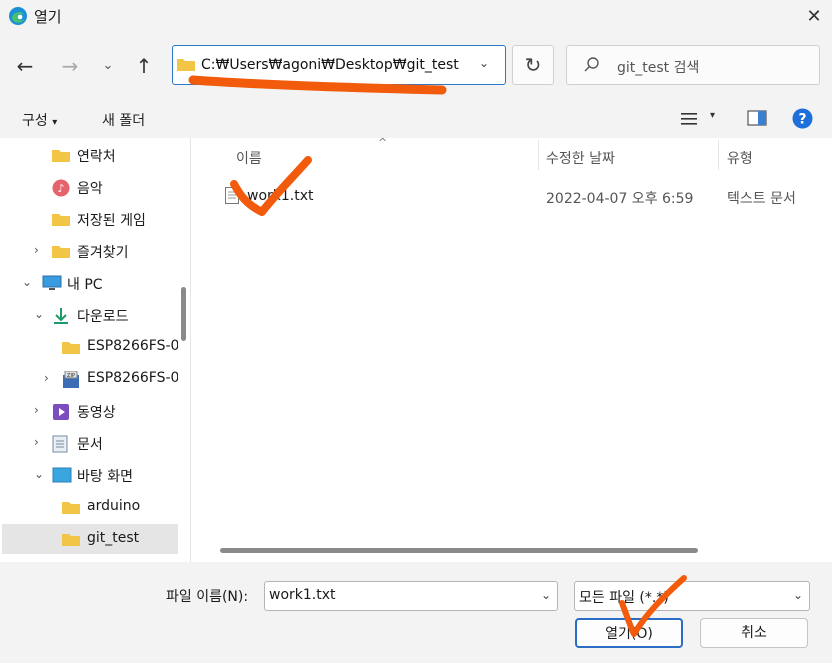 The image size is (832, 663). What do you see at coordinates (658, 67) in the screenshot?
I see `search-input: git_test 검색` at bounding box center [658, 67].